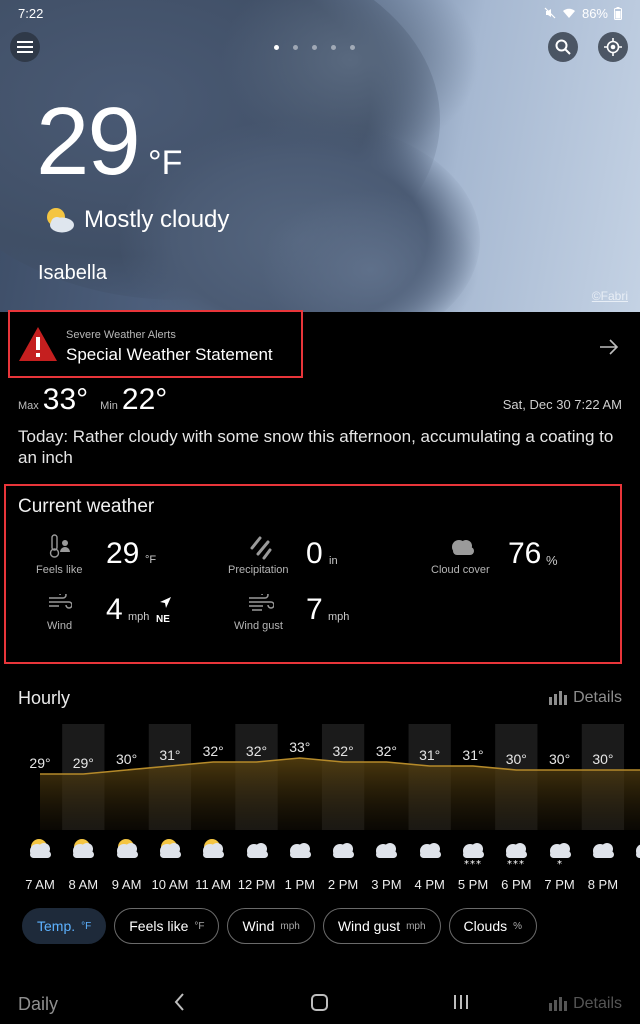 This screenshot has height=1024, width=640. What do you see at coordinates (258, 570) in the screenshot?
I see `precipitation-label: Precipitation` at bounding box center [258, 570].